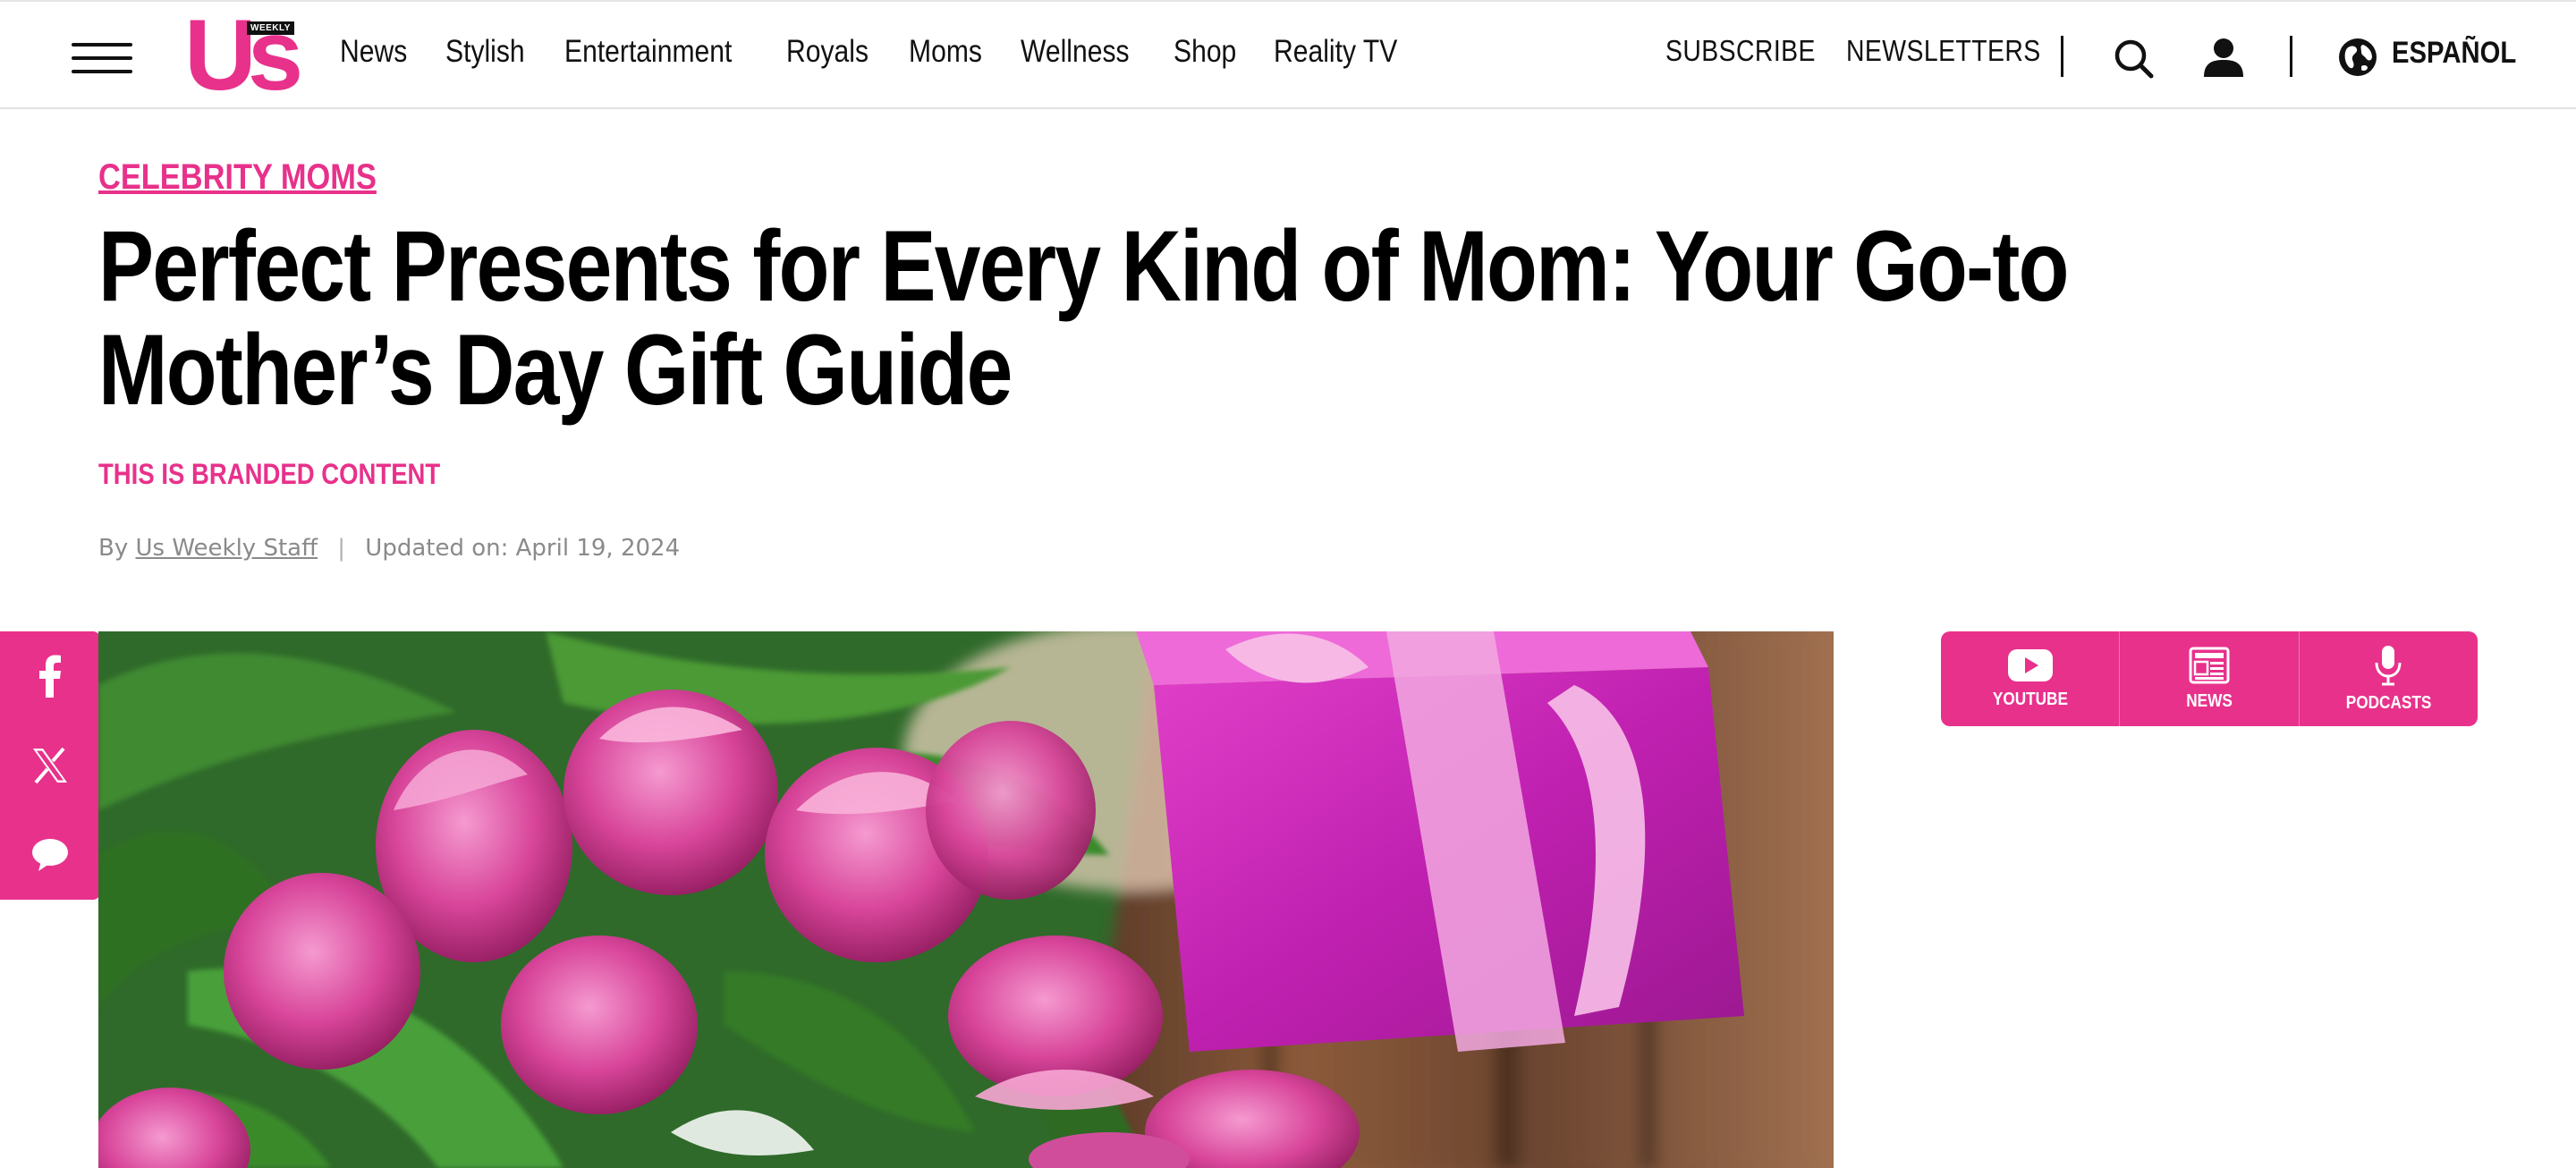  I want to click on header-divider, so click(2062, 56).